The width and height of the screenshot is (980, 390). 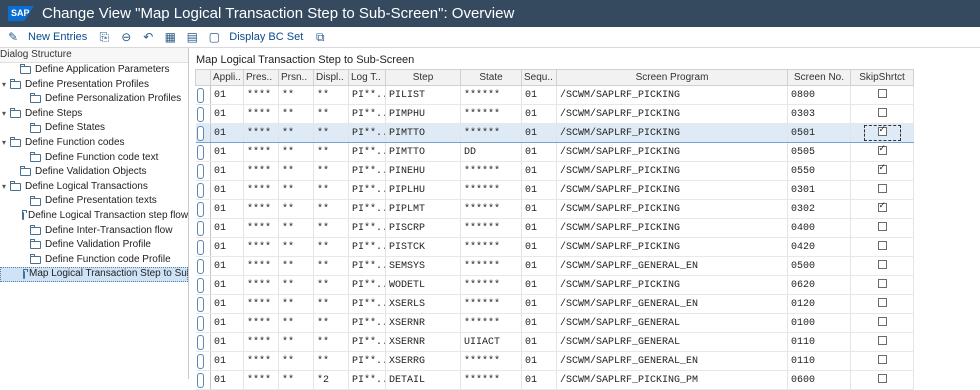 I want to click on table-cell: PILIST, so click(x=423, y=95).